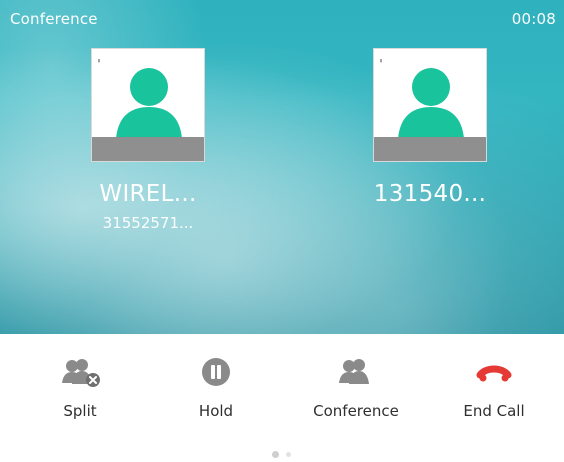  I want to click on end-call-button: End Call, so click(494, 387).